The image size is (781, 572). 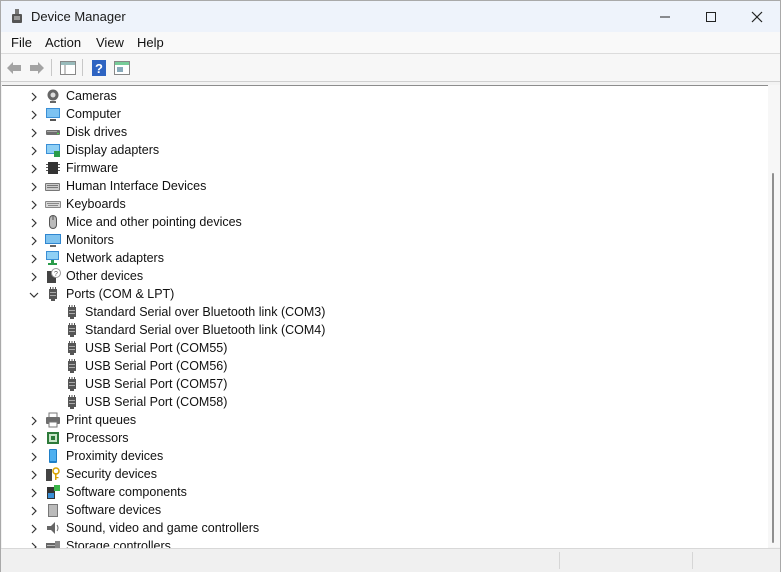 I want to click on tree-category: Keyboards, so click(x=385, y=204).